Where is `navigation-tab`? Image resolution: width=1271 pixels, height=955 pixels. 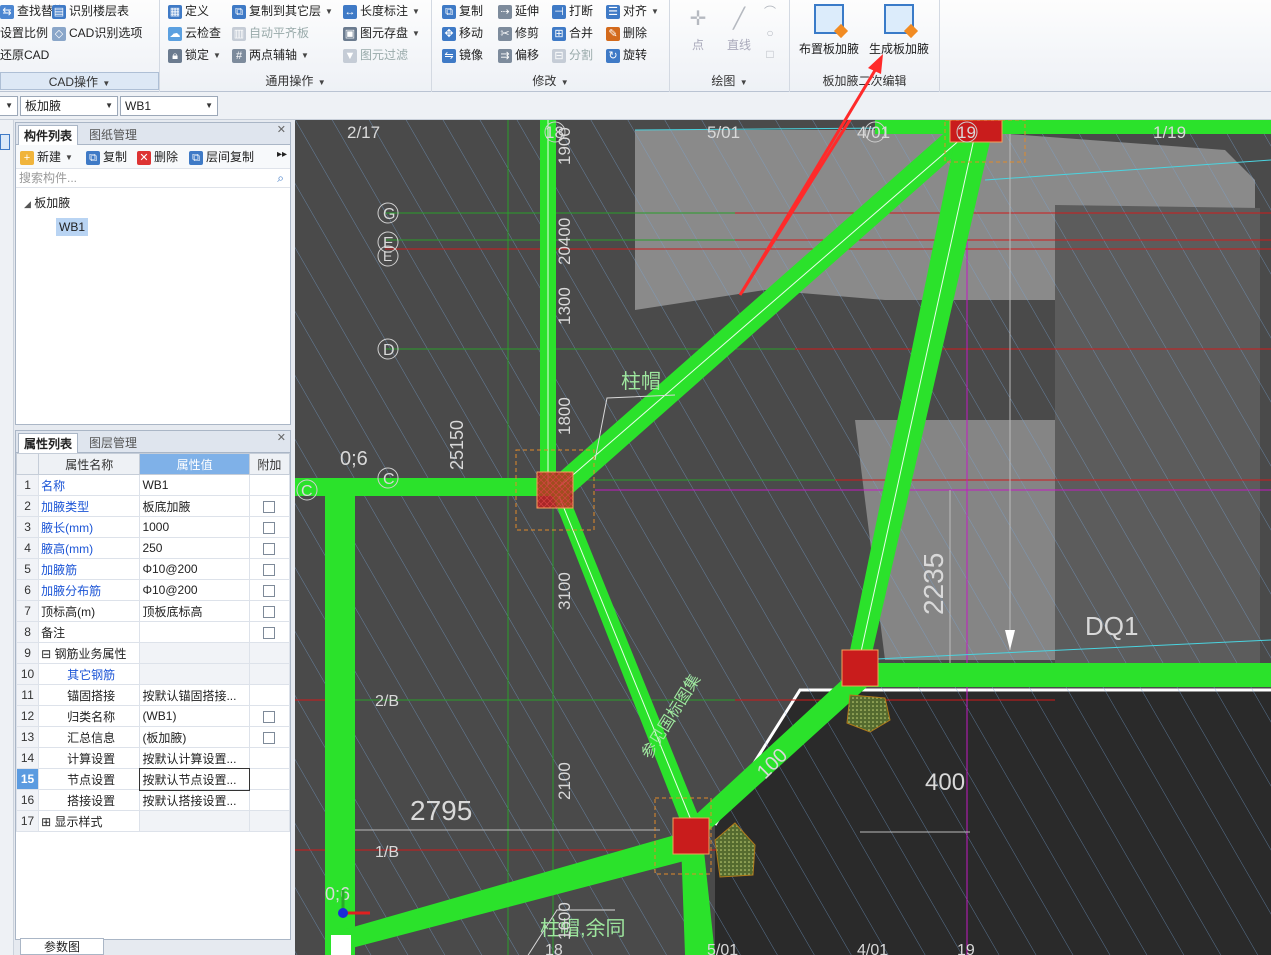 navigation-tab is located at coordinates (5, 142).